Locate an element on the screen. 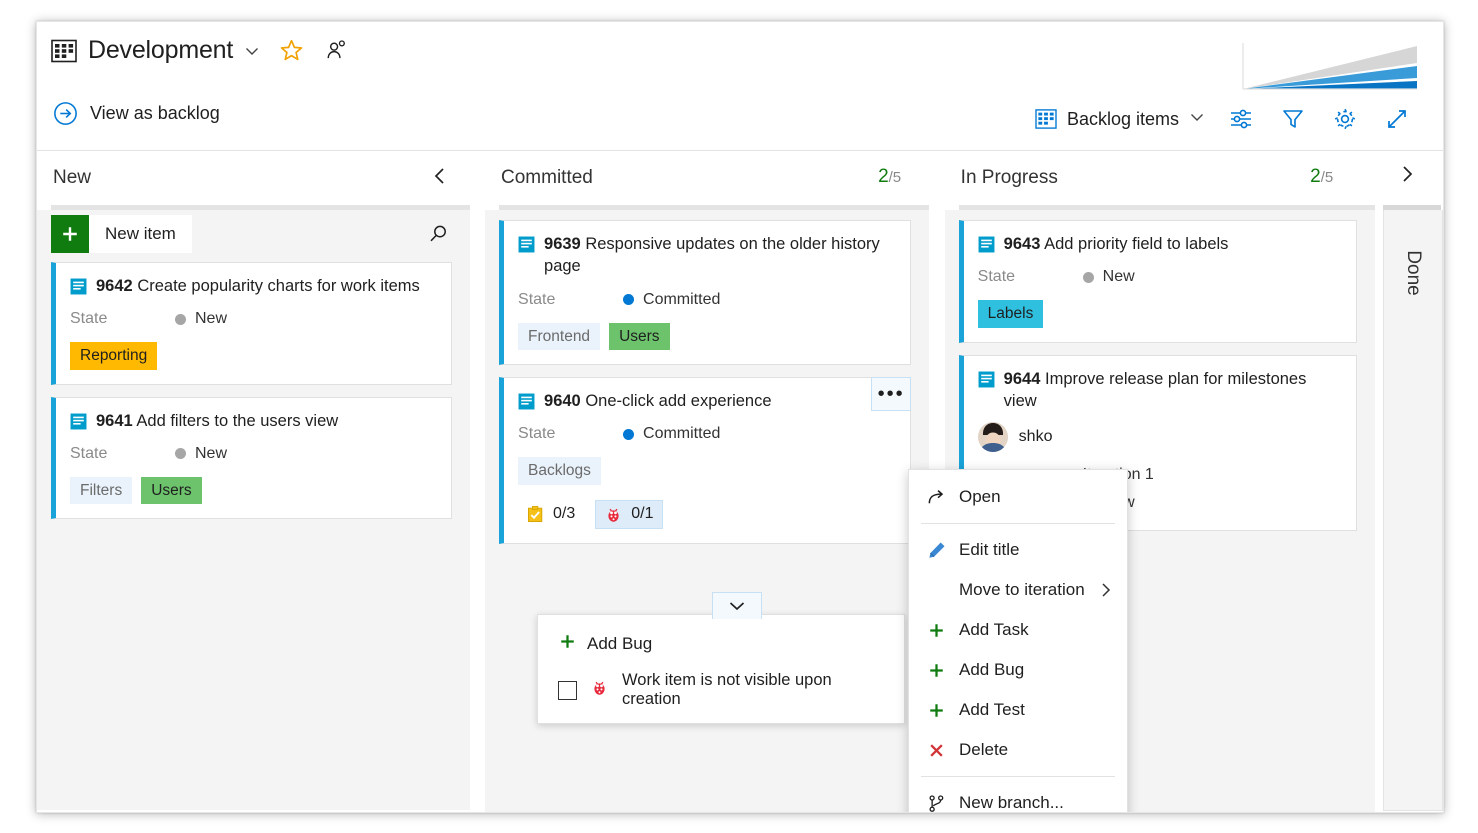 The height and width of the screenshot is (833, 1478). tag-row: Frontend Users is located at coordinates (707, 336).